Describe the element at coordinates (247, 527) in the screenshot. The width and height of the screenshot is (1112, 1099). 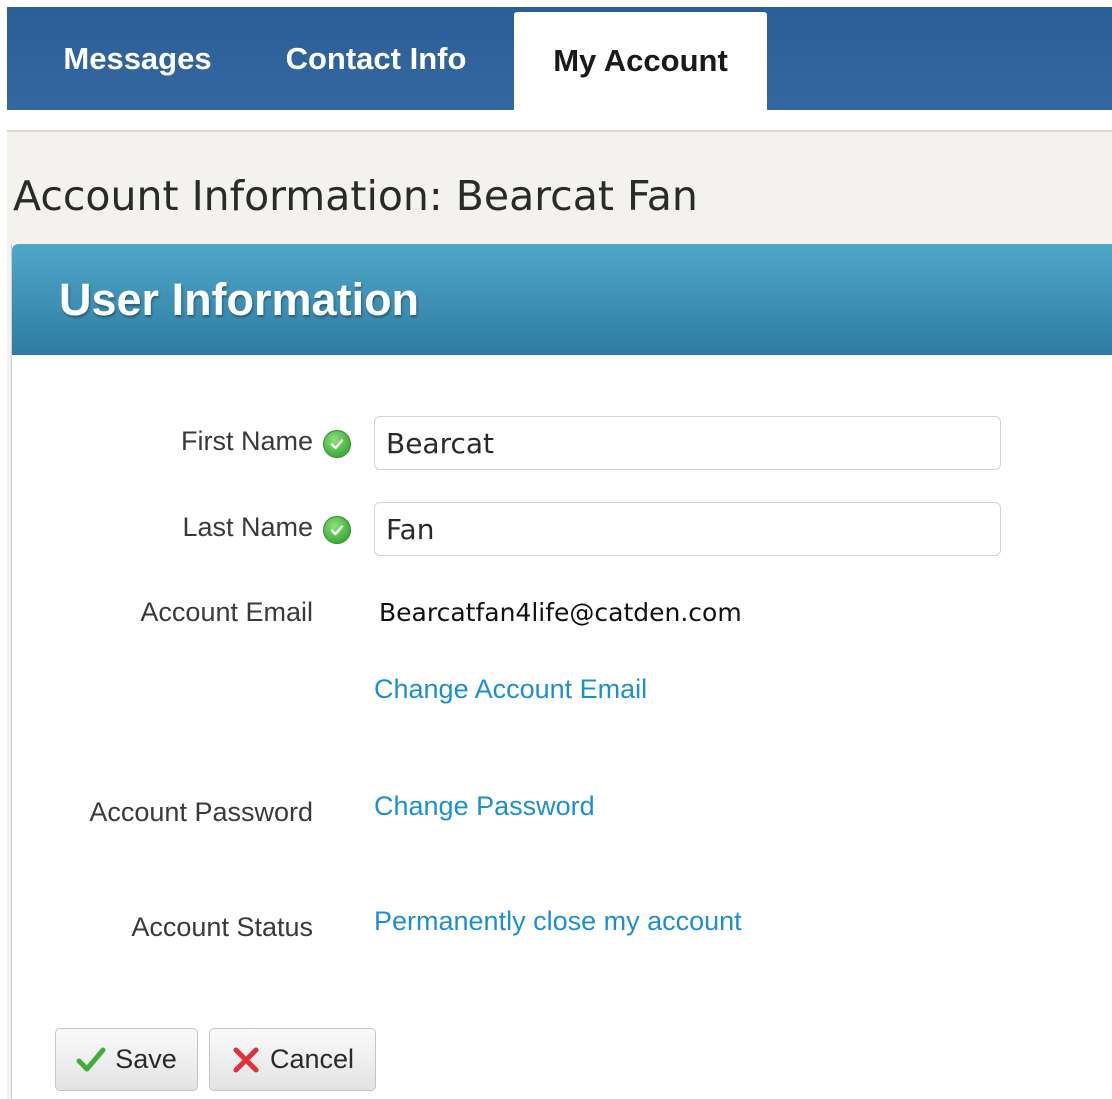
I see `last-name-label: Last Name` at that location.